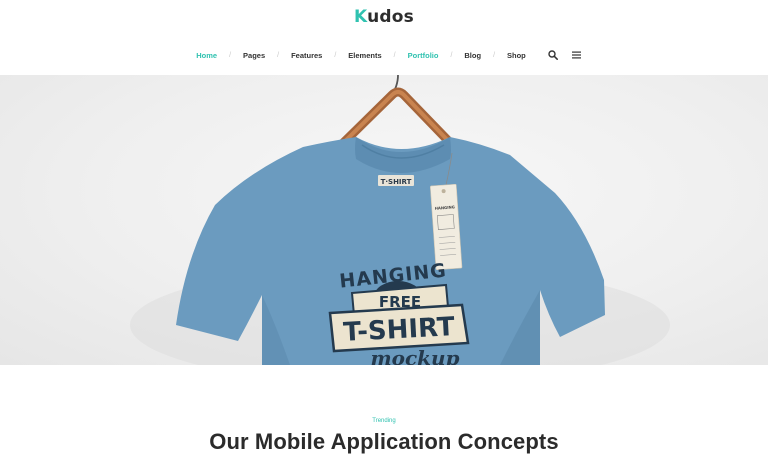 This screenshot has width=768, height=460. I want to click on site-logo: Kudos, so click(384, 17).